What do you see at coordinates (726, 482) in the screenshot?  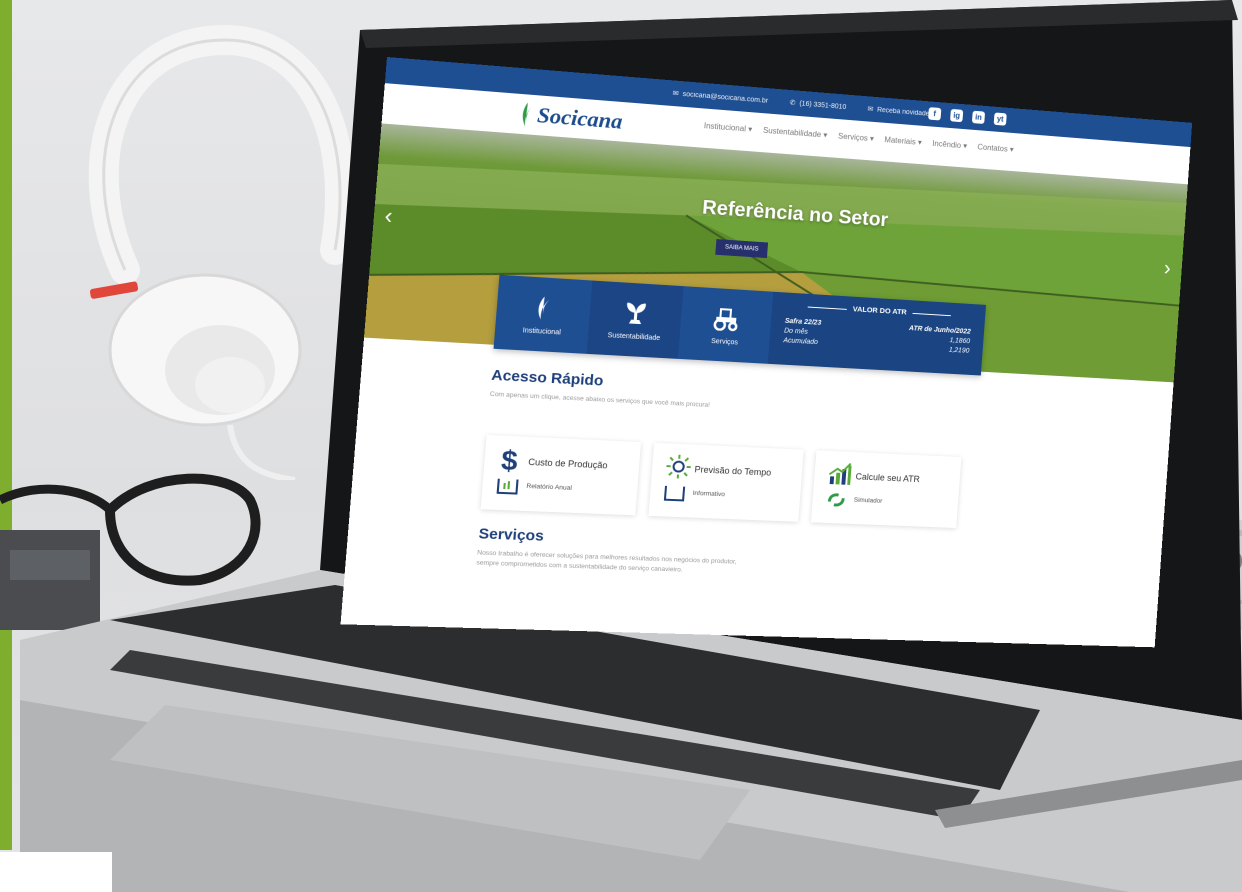 I see `card-previsao-tempo: Previsão do Tempo Informativo` at bounding box center [726, 482].